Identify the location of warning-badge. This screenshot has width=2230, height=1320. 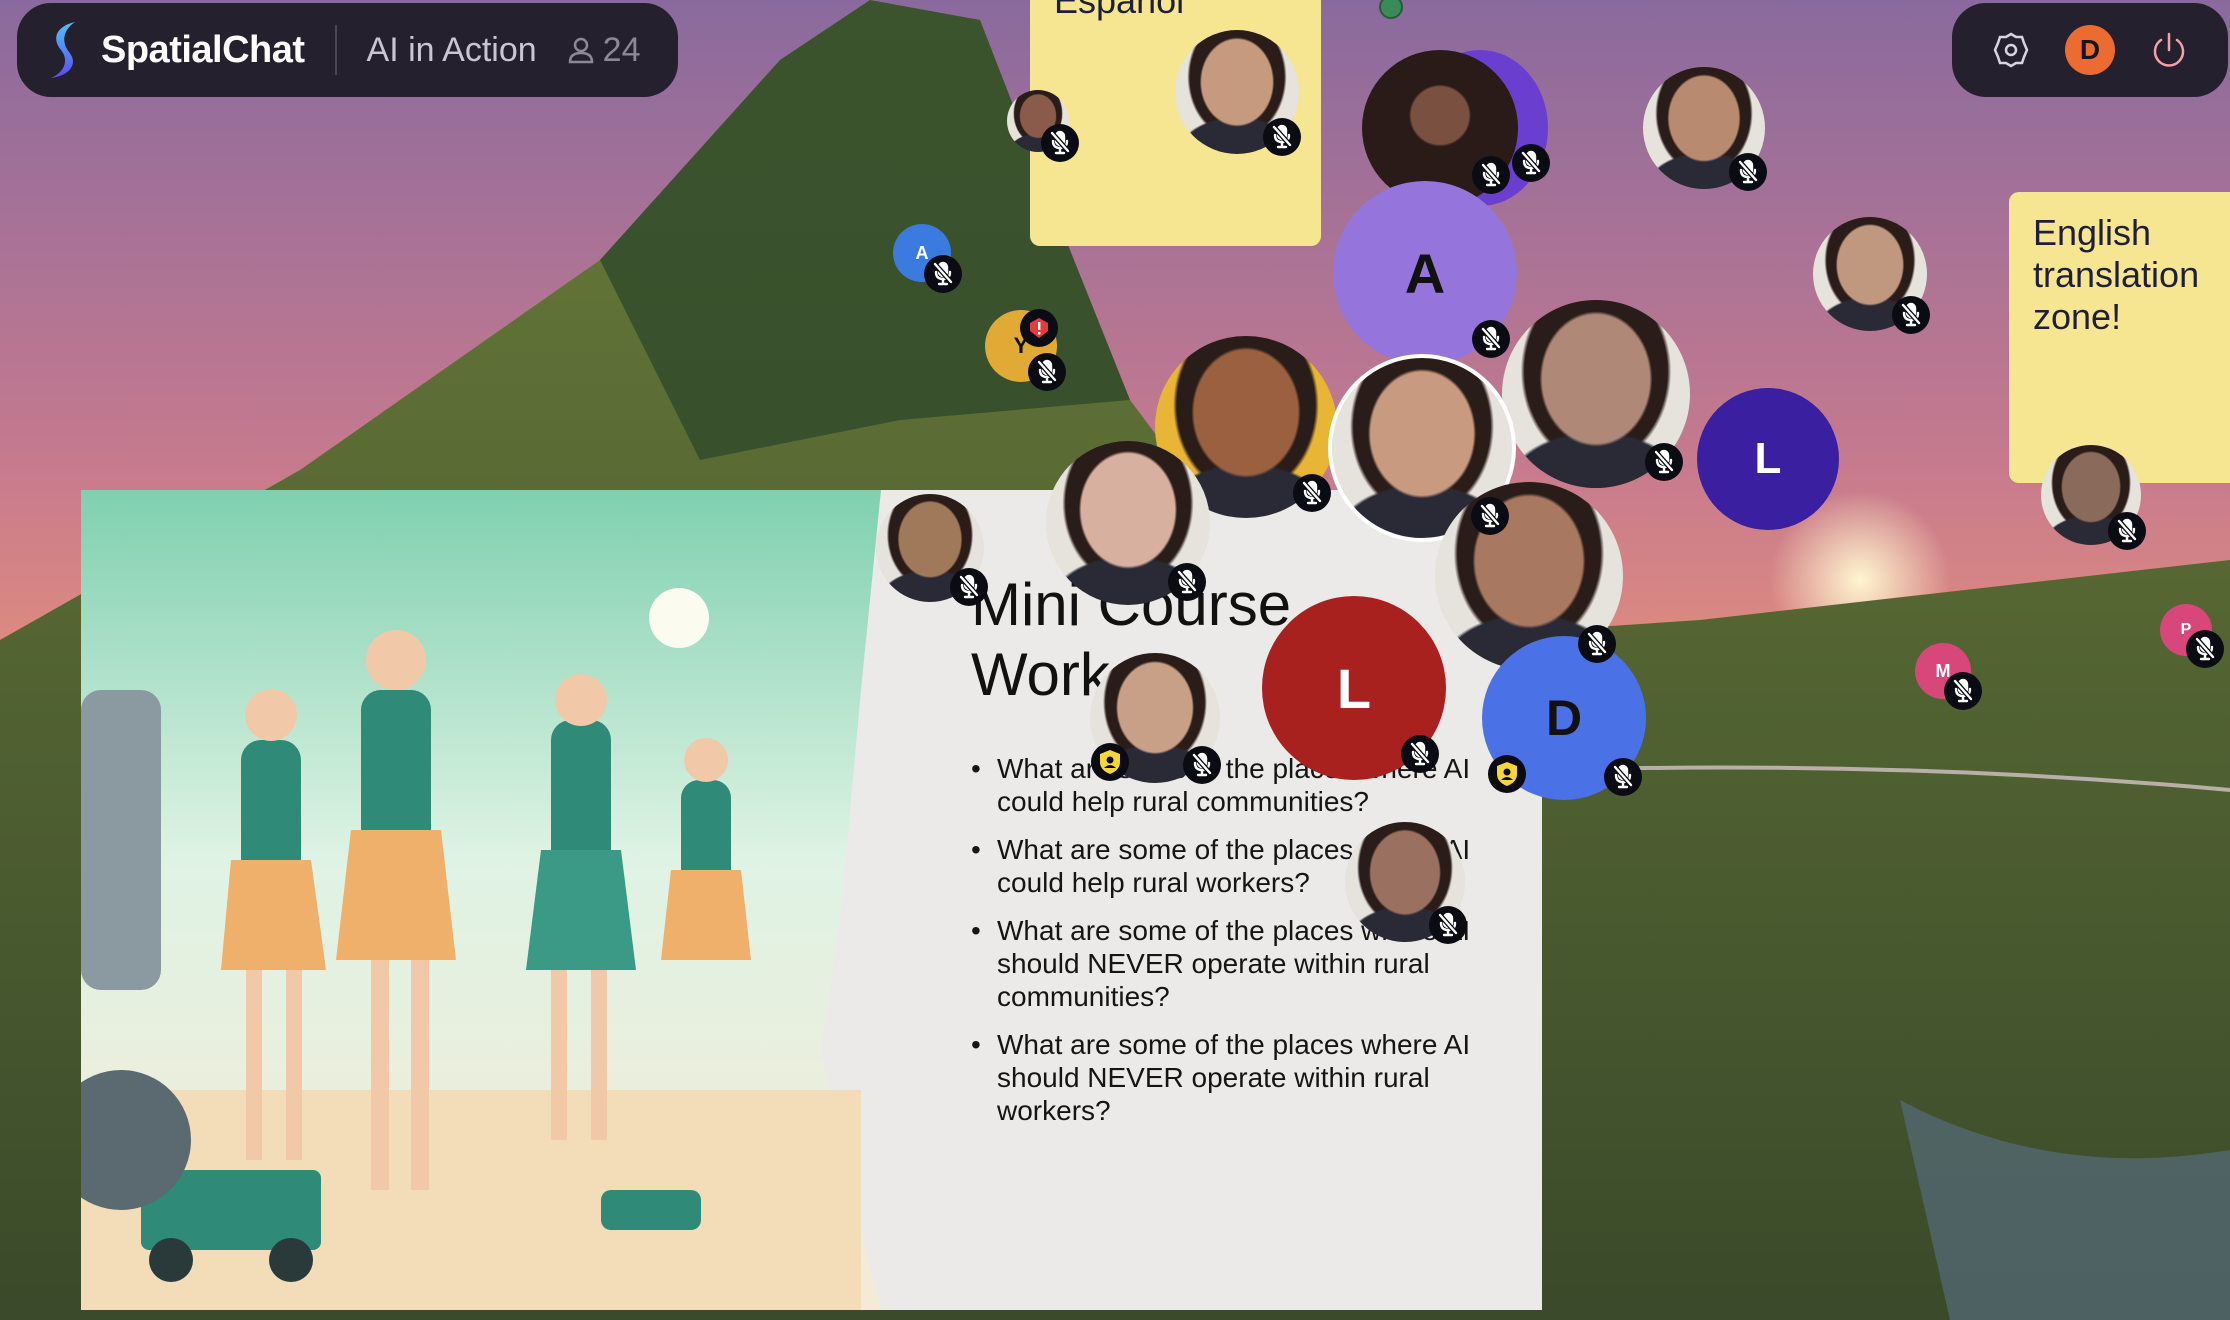
(1039, 328).